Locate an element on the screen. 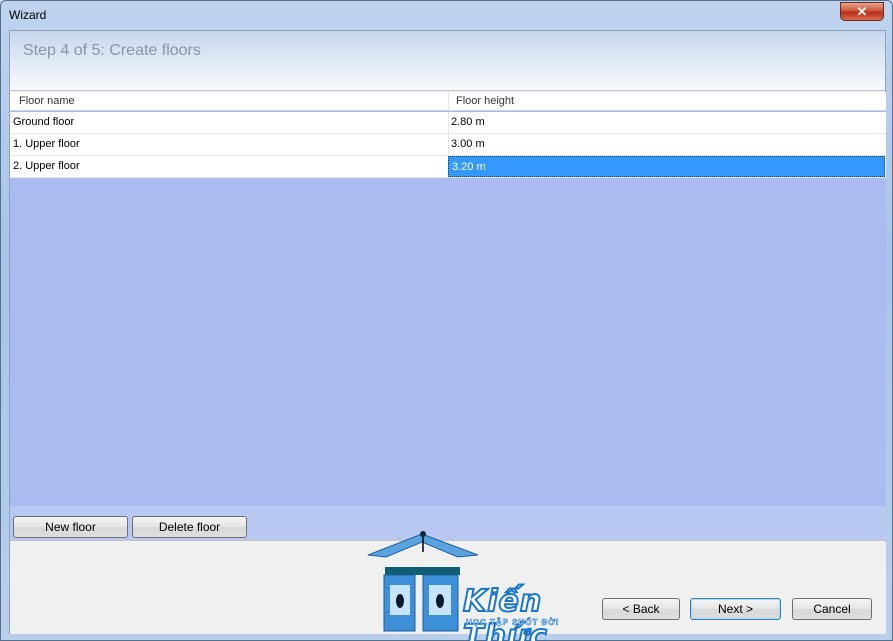 Image resolution: width=893 pixels, height=641 pixels. close-button: ✕ is located at coordinates (862, 11).